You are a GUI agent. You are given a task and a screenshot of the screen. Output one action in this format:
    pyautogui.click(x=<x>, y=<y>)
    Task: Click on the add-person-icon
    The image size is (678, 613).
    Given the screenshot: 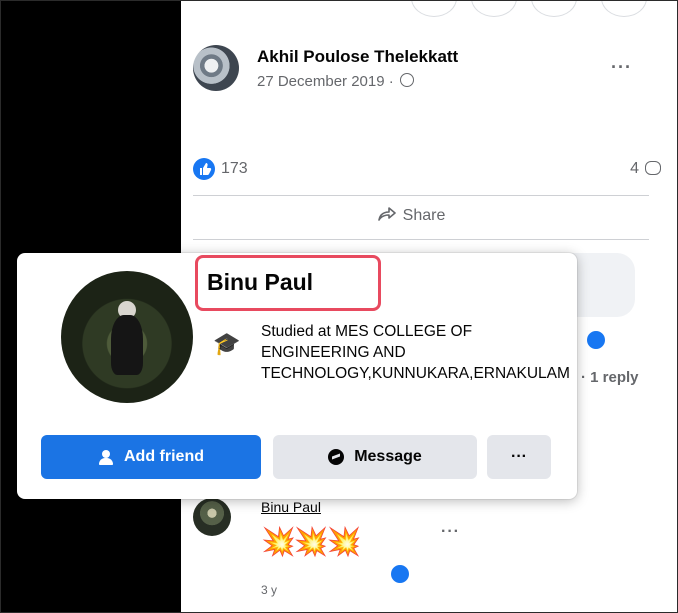 What is the action you would take?
    pyautogui.click(x=106, y=457)
    